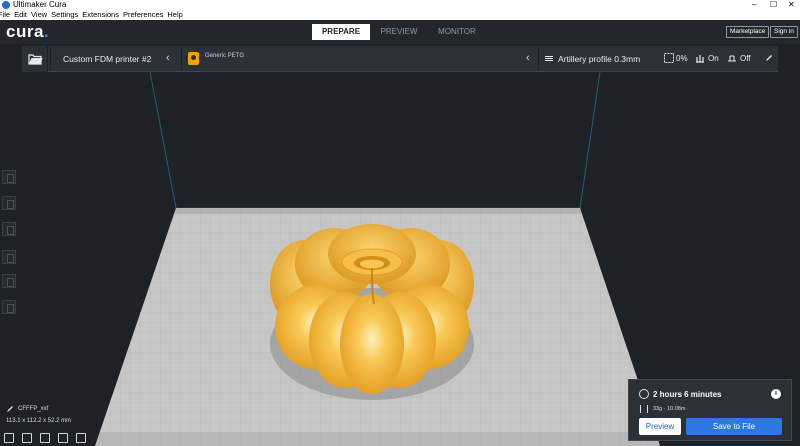 This screenshot has height=446, width=800. Describe the element at coordinates (9, 203) in the screenshot. I see `scale-tool-button` at that location.